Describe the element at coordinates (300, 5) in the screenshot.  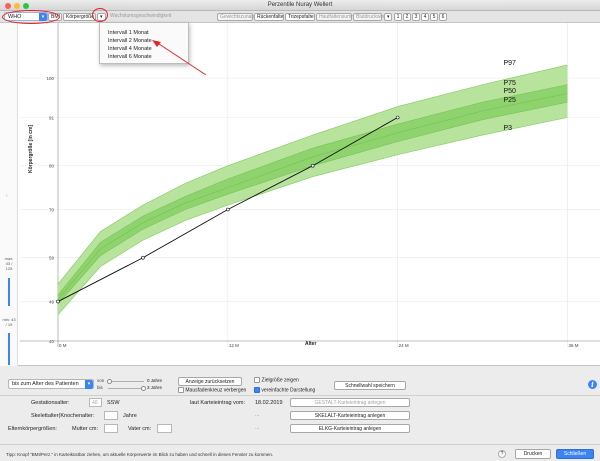
I see `window-title: Perzentile Nuray Wellert` at that location.